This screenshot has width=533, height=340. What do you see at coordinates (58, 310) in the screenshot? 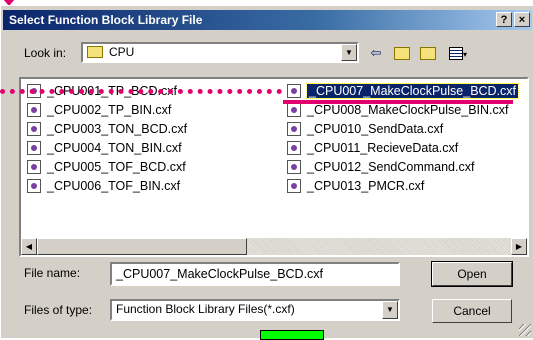
I see `filetype-label: Files of type:` at bounding box center [58, 310].